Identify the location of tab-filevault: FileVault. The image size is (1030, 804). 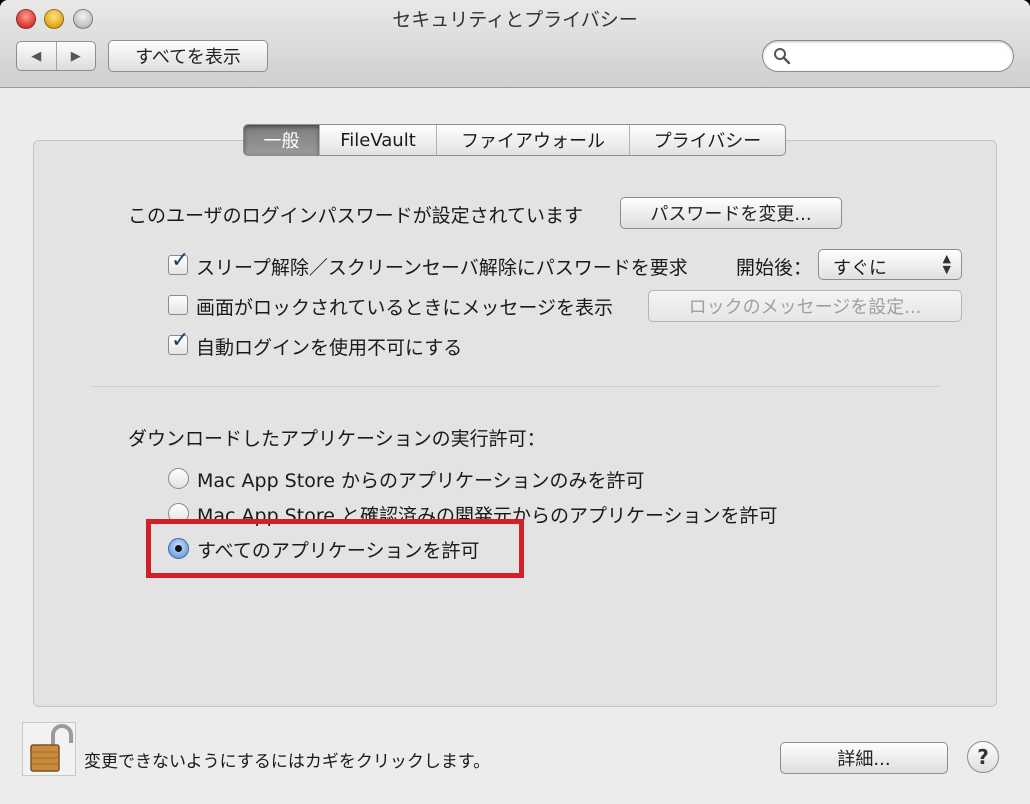
(378, 140).